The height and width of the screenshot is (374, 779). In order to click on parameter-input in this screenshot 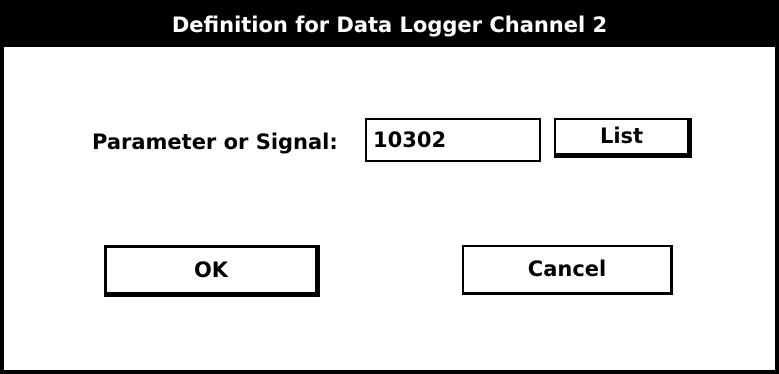, I will do `click(453, 140)`.